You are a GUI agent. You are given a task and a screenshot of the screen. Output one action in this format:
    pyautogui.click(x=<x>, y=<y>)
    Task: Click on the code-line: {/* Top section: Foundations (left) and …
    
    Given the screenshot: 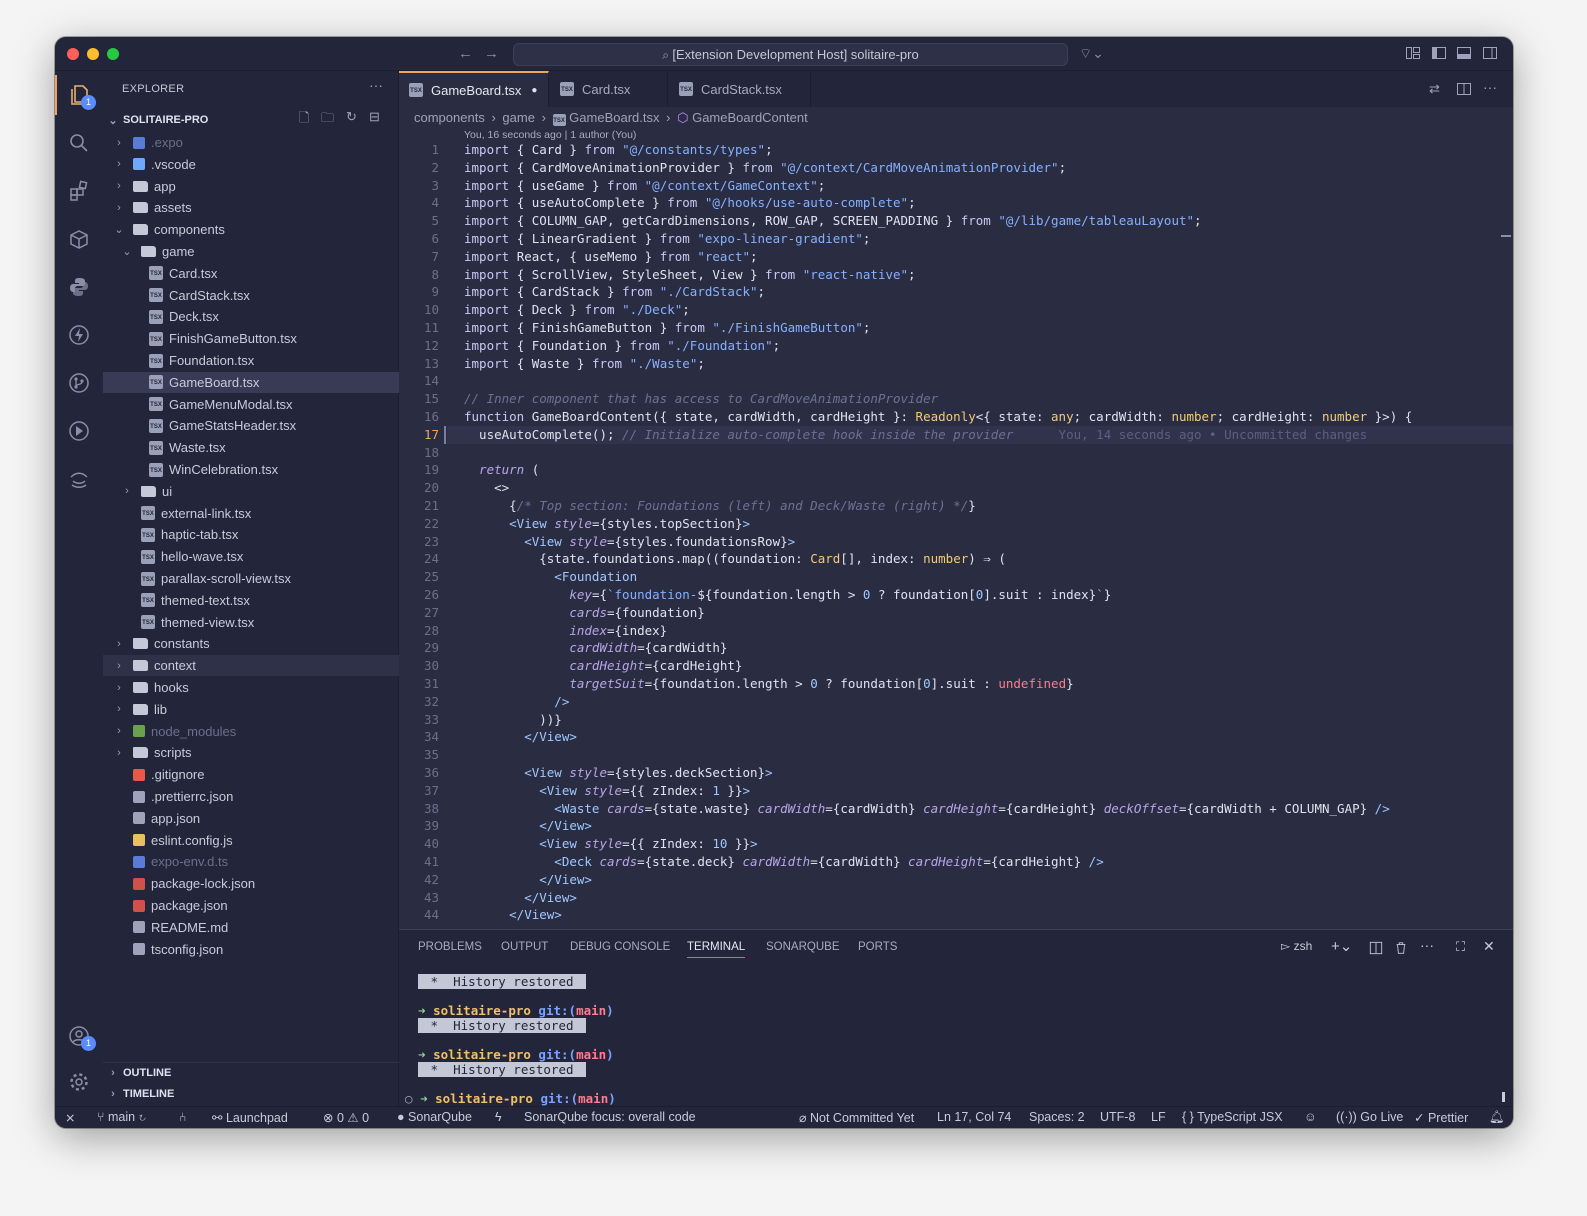 What is the action you would take?
    pyautogui.click(x=720, y=506)
    